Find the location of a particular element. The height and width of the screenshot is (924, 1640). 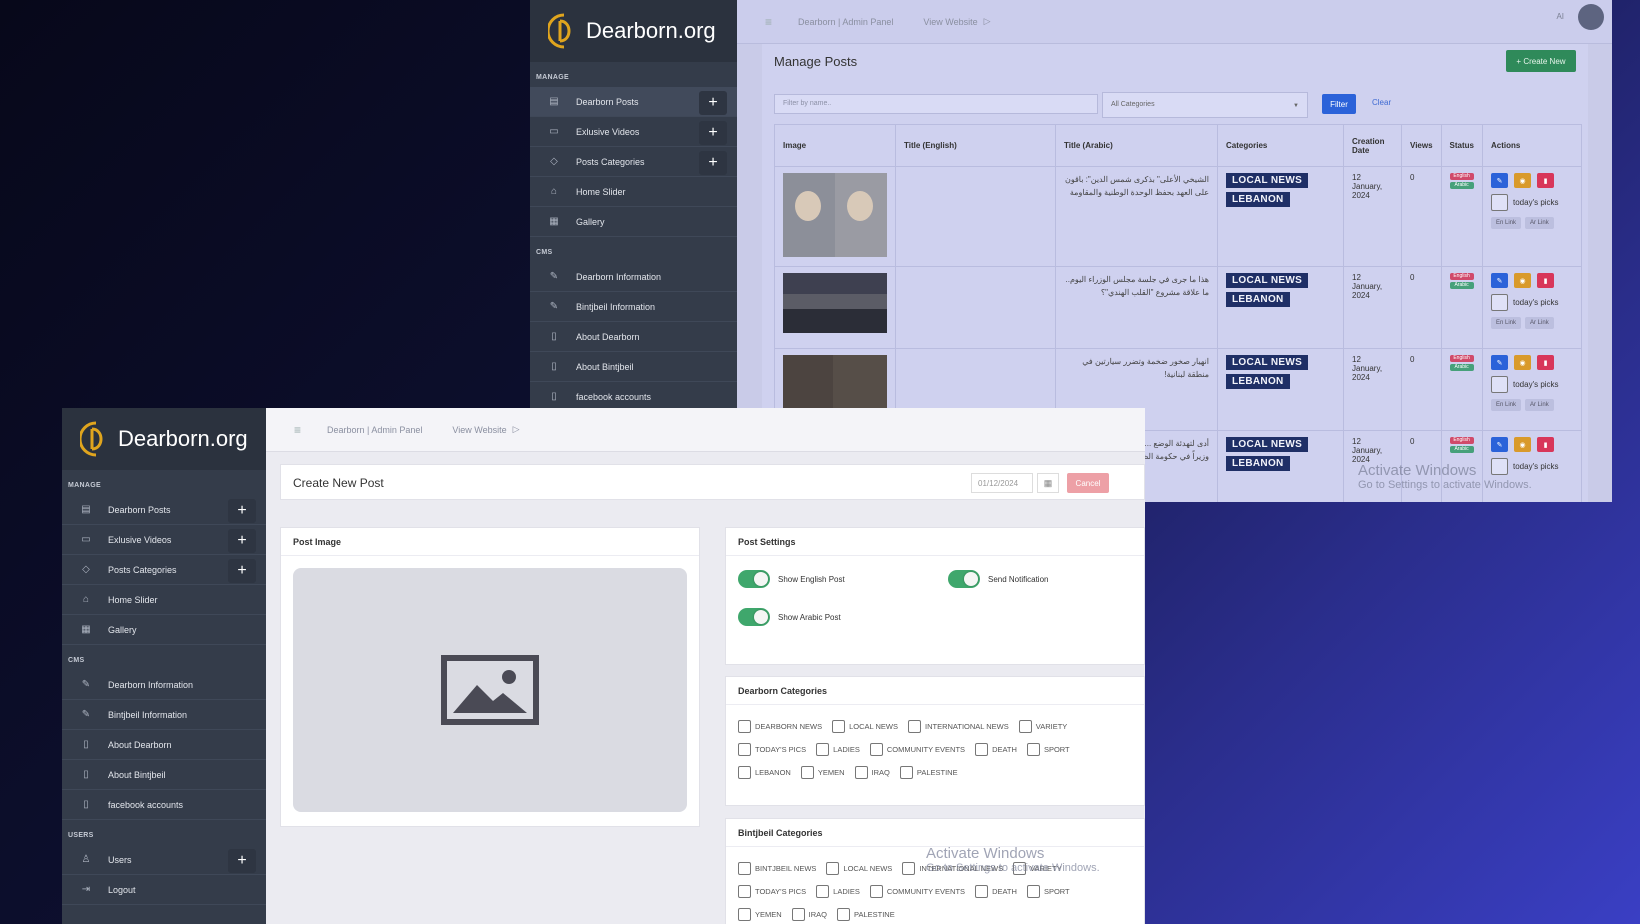

cancel-button: Cancel is located at coordinates (1088, 483).